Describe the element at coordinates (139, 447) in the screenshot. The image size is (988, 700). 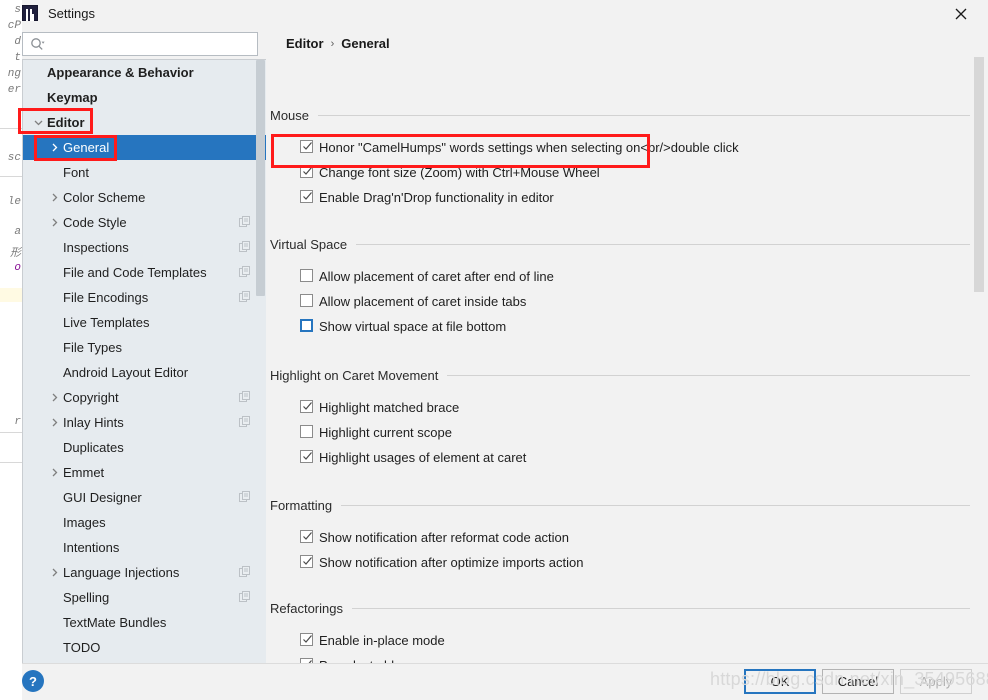
I see `sidebar-item-duplicates: Duplicates` at that location.